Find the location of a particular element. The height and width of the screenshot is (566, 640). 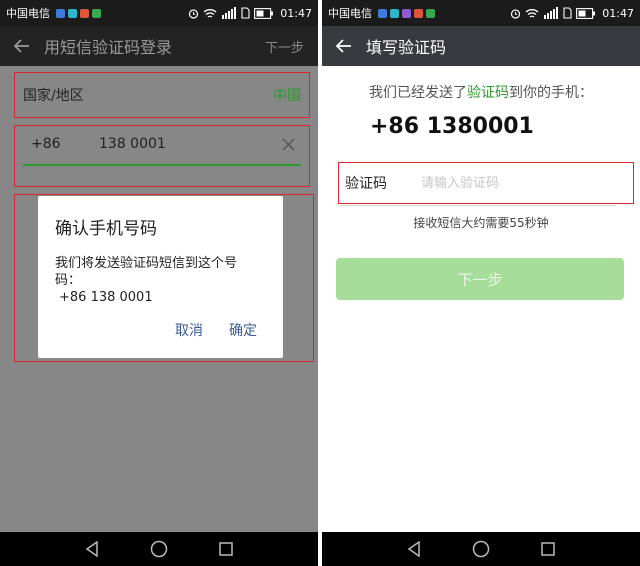

sent-prefix: 我们已经发送了 is located at coordinates (418, 93).